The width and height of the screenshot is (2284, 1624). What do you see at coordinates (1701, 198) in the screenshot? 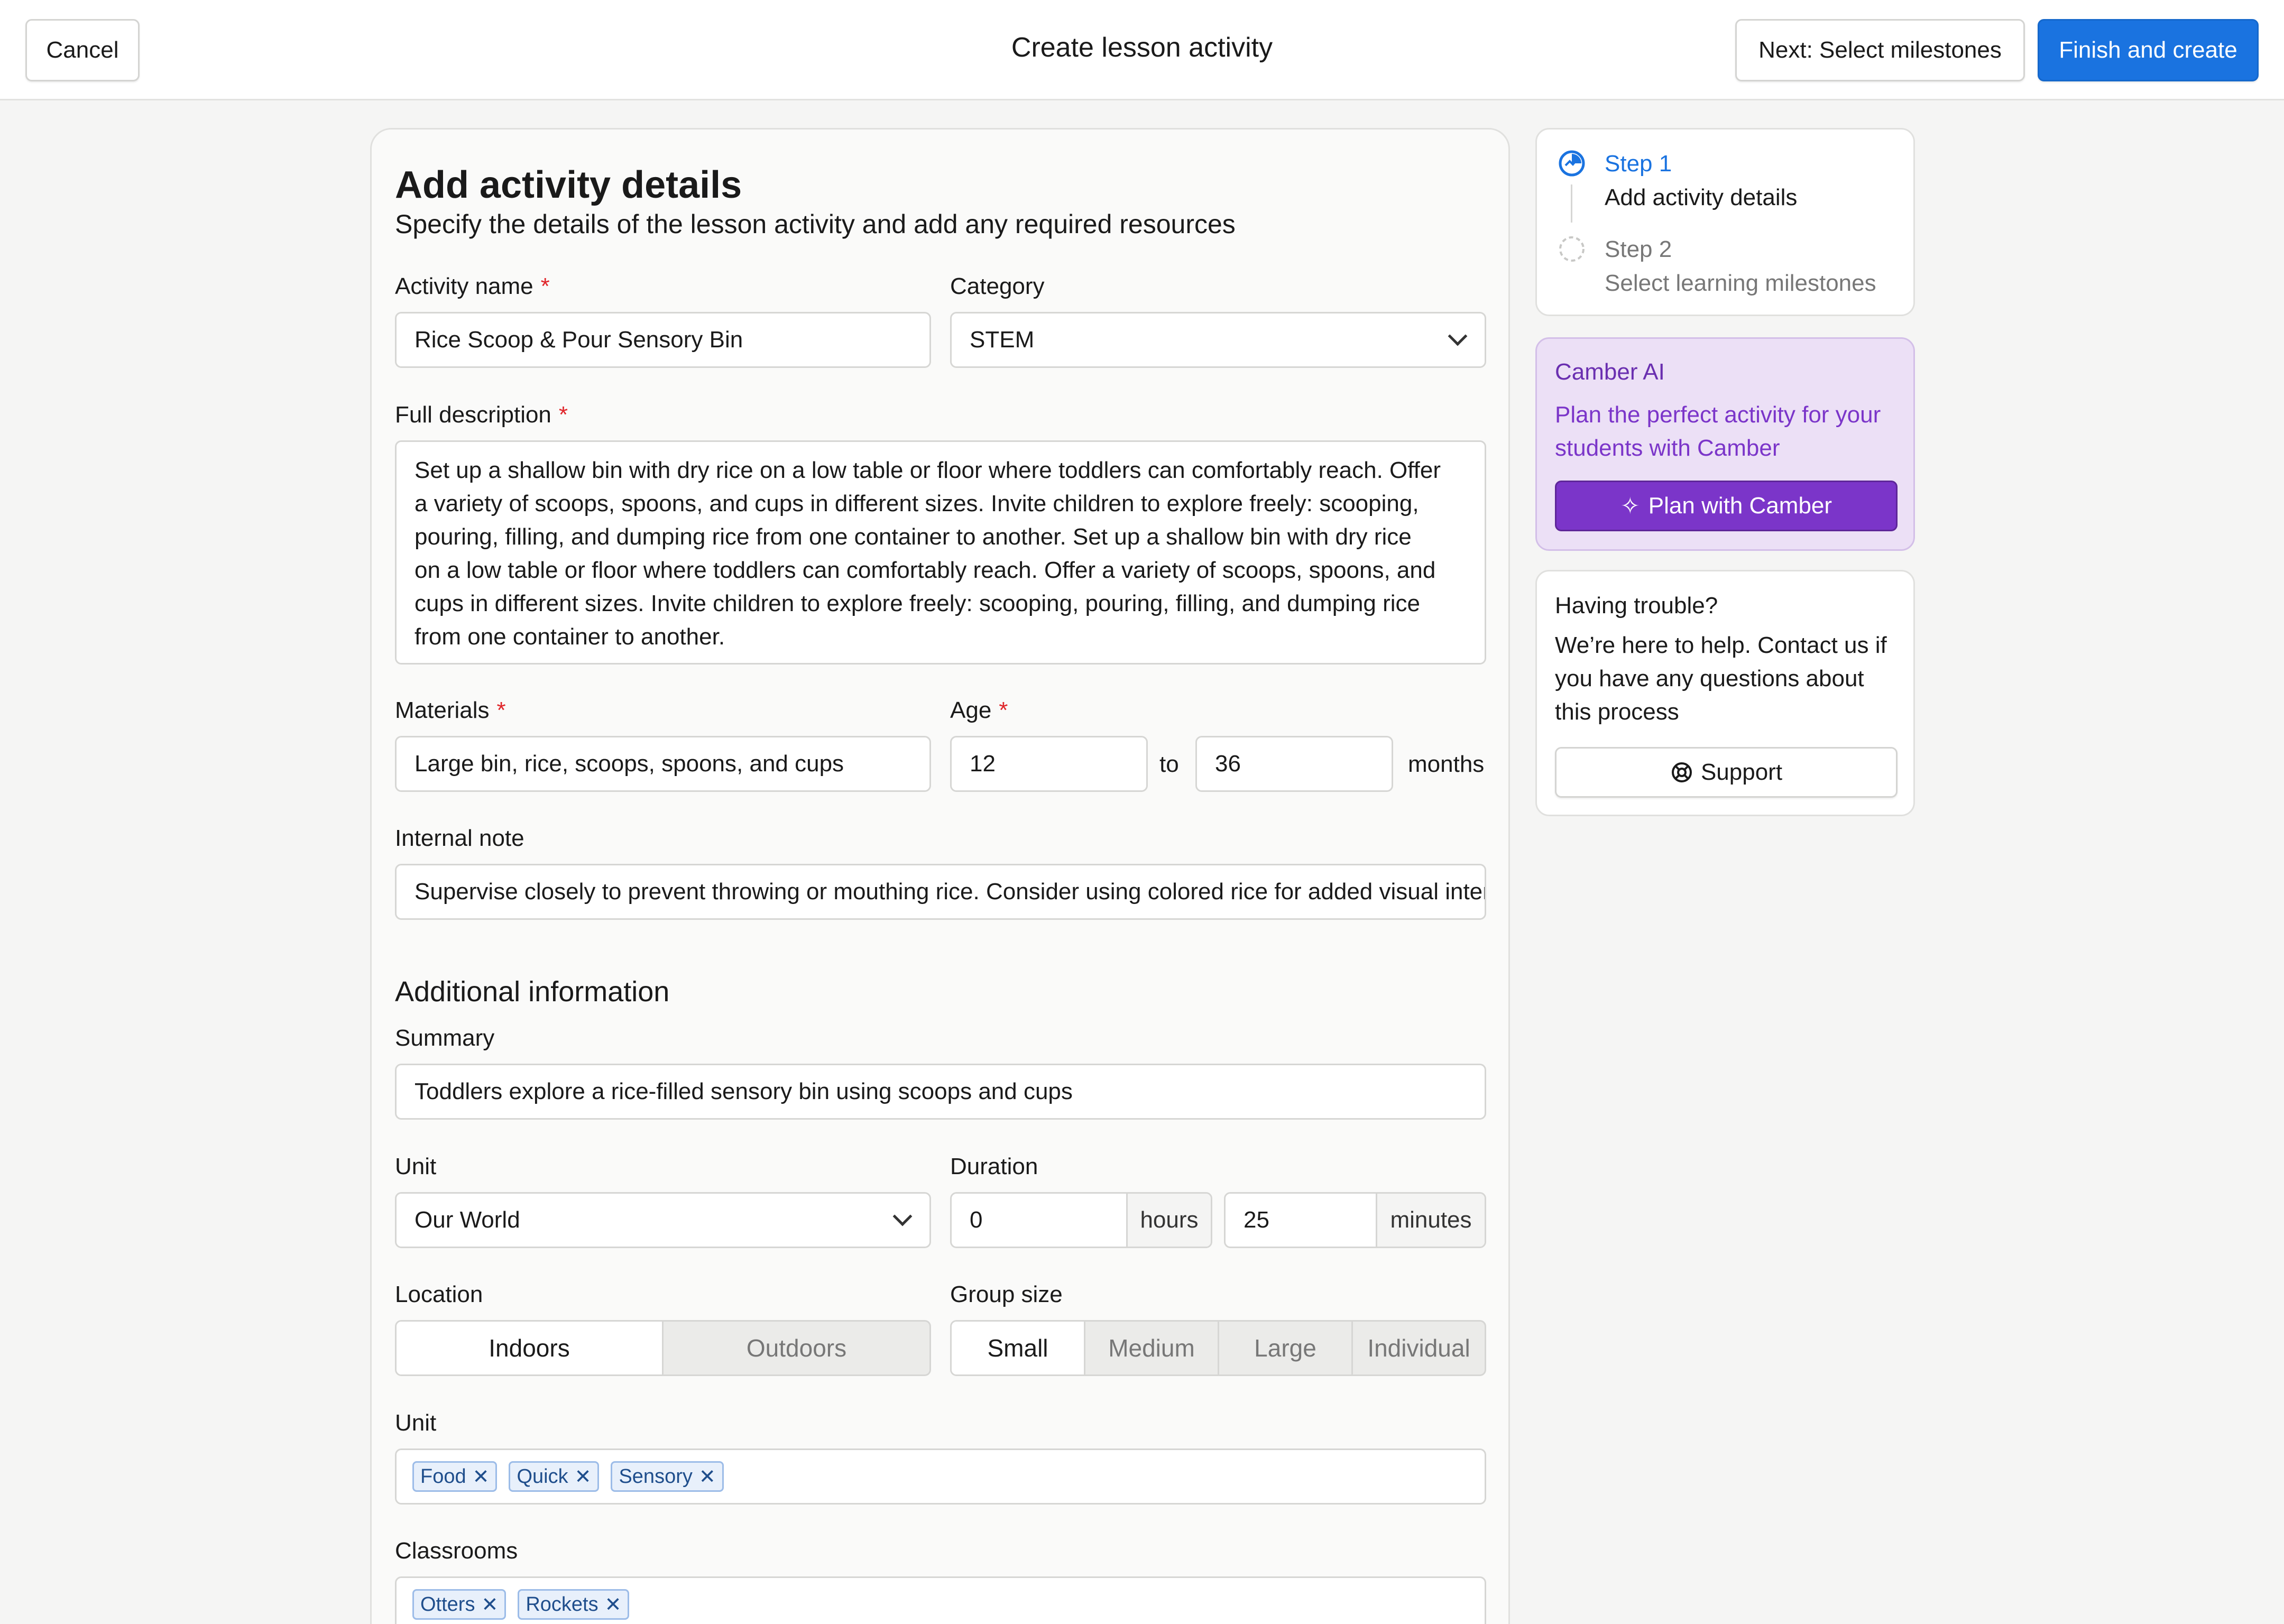
I see `step1-title: Add activity details` at bounding box center [1701, 198].